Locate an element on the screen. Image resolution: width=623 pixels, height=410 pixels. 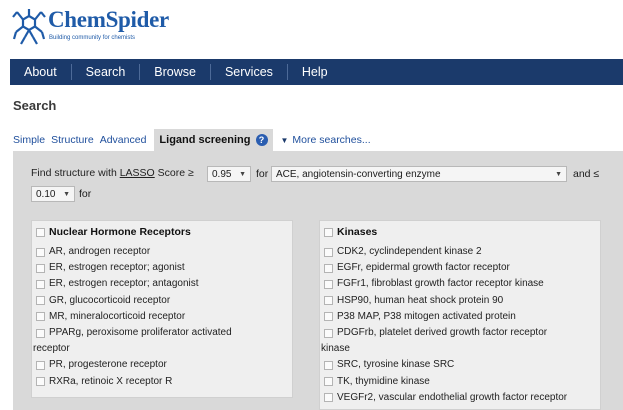
tab-advanced: Advanced is located at coordinates (123, 140).